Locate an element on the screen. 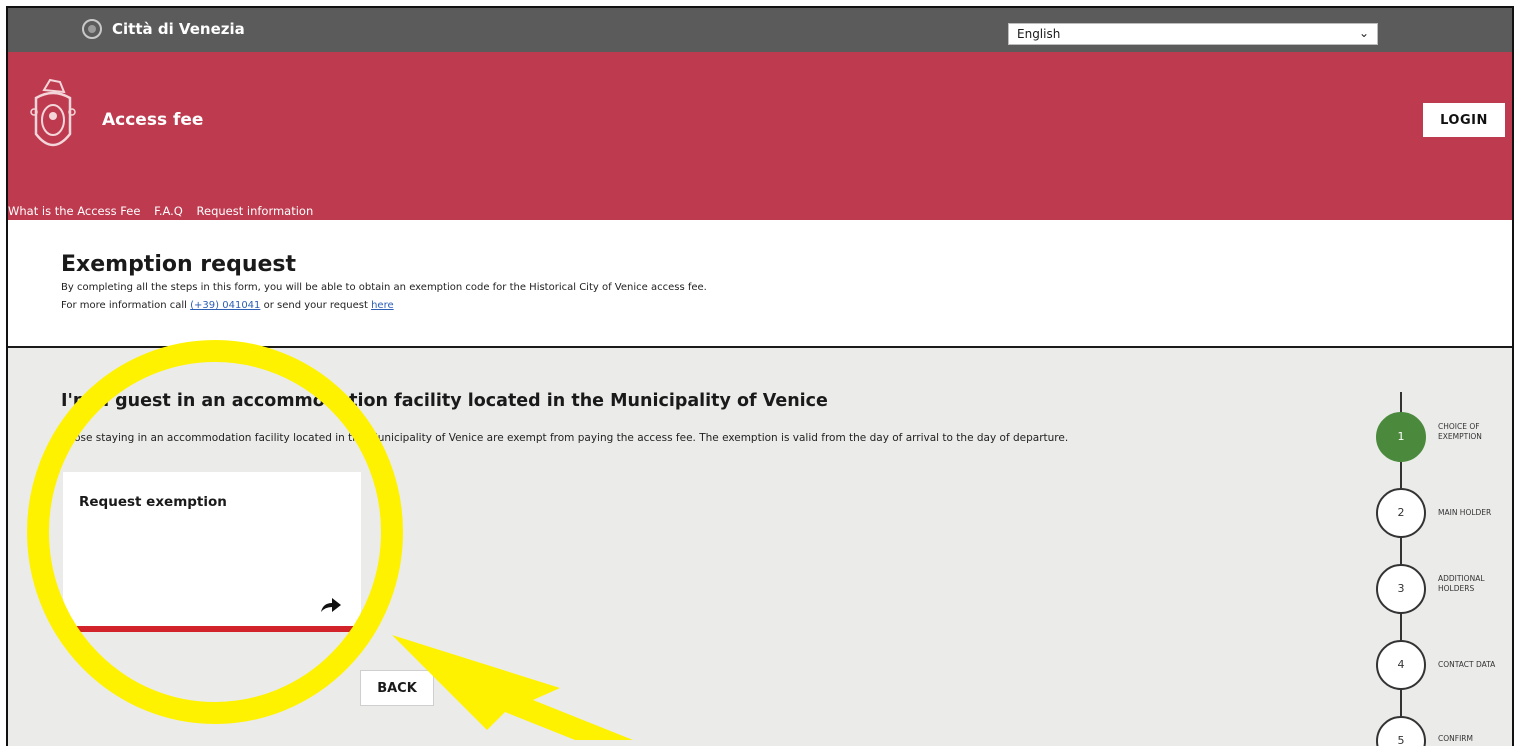 The image size is (1524, 746). step-1-label: CHOICE OF EXEMPTION is located at coordinates (1460, 432).